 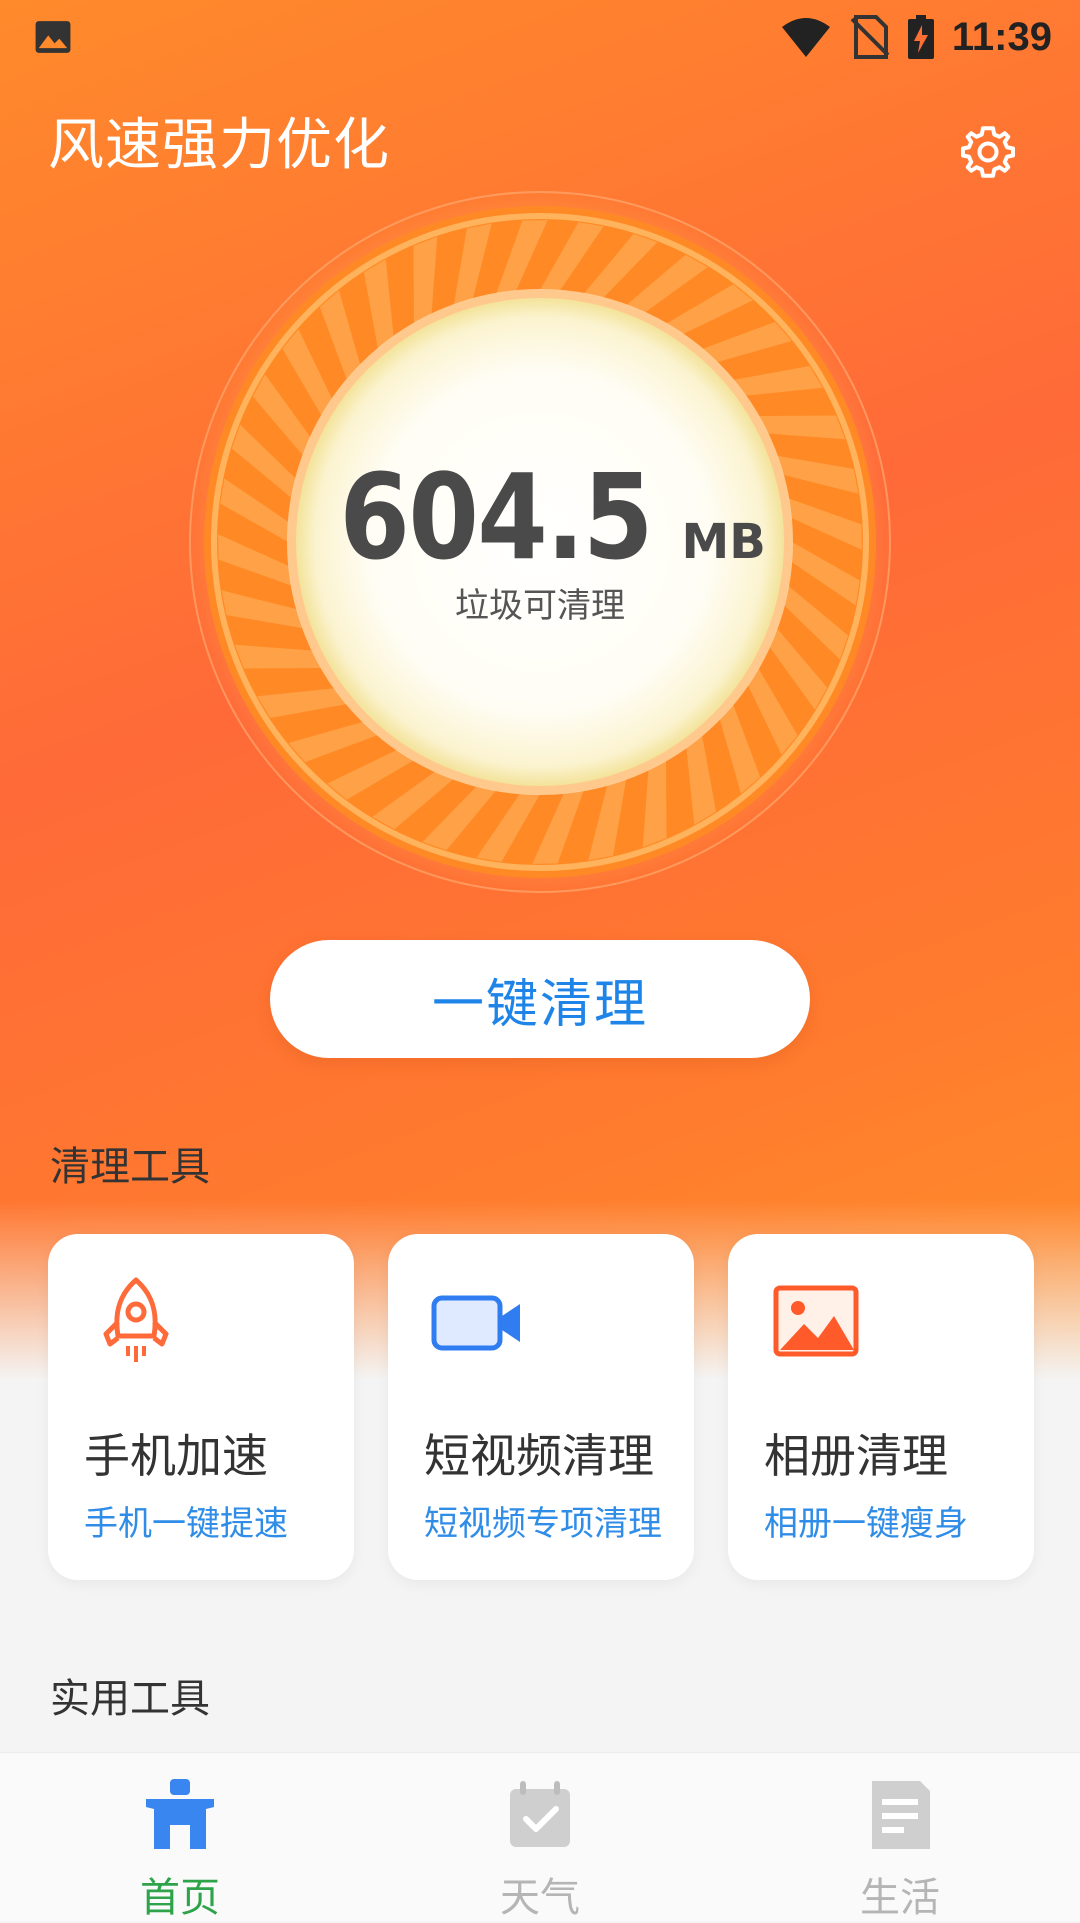 I want to click on tool-card-short-video-clean: 短视频清理 短视频专项清理, so click(x=541, y=1407).